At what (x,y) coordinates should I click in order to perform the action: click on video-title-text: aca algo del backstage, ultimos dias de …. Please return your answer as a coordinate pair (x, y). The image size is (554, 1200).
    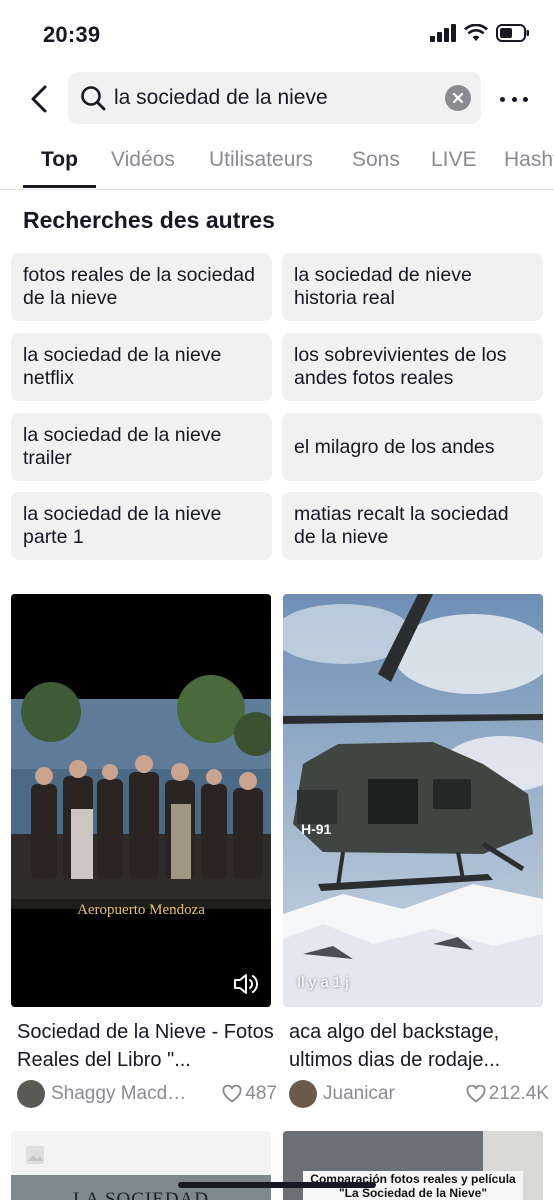
    Looking at the image, I should click on (395, 1046).